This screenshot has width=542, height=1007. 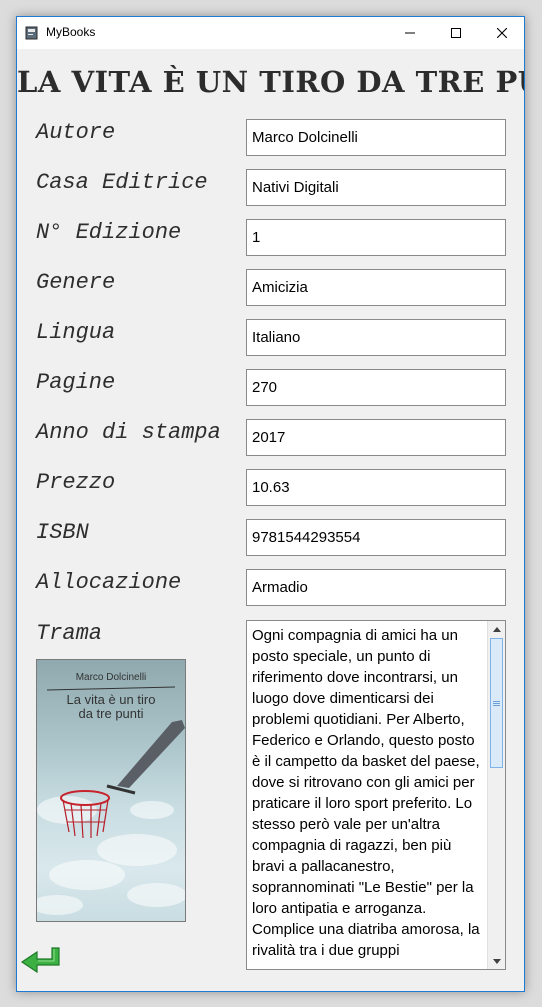 I want to click on pagine-field, so click(x=376, y=387).